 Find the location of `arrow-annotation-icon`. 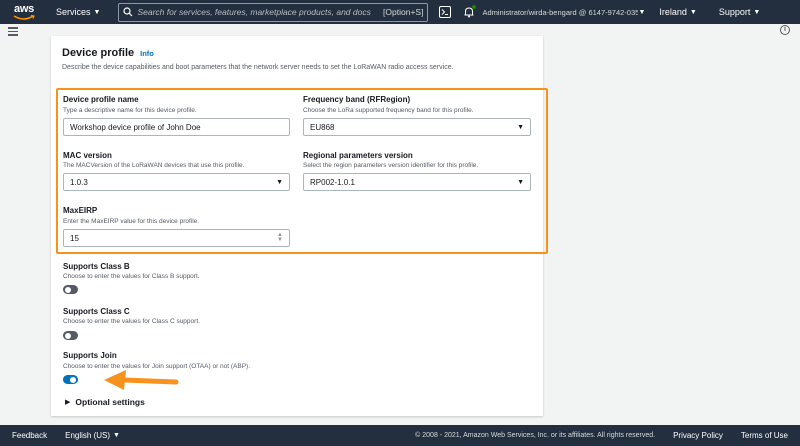

arrow-annotation-icon is located at coordinates (141, 380).